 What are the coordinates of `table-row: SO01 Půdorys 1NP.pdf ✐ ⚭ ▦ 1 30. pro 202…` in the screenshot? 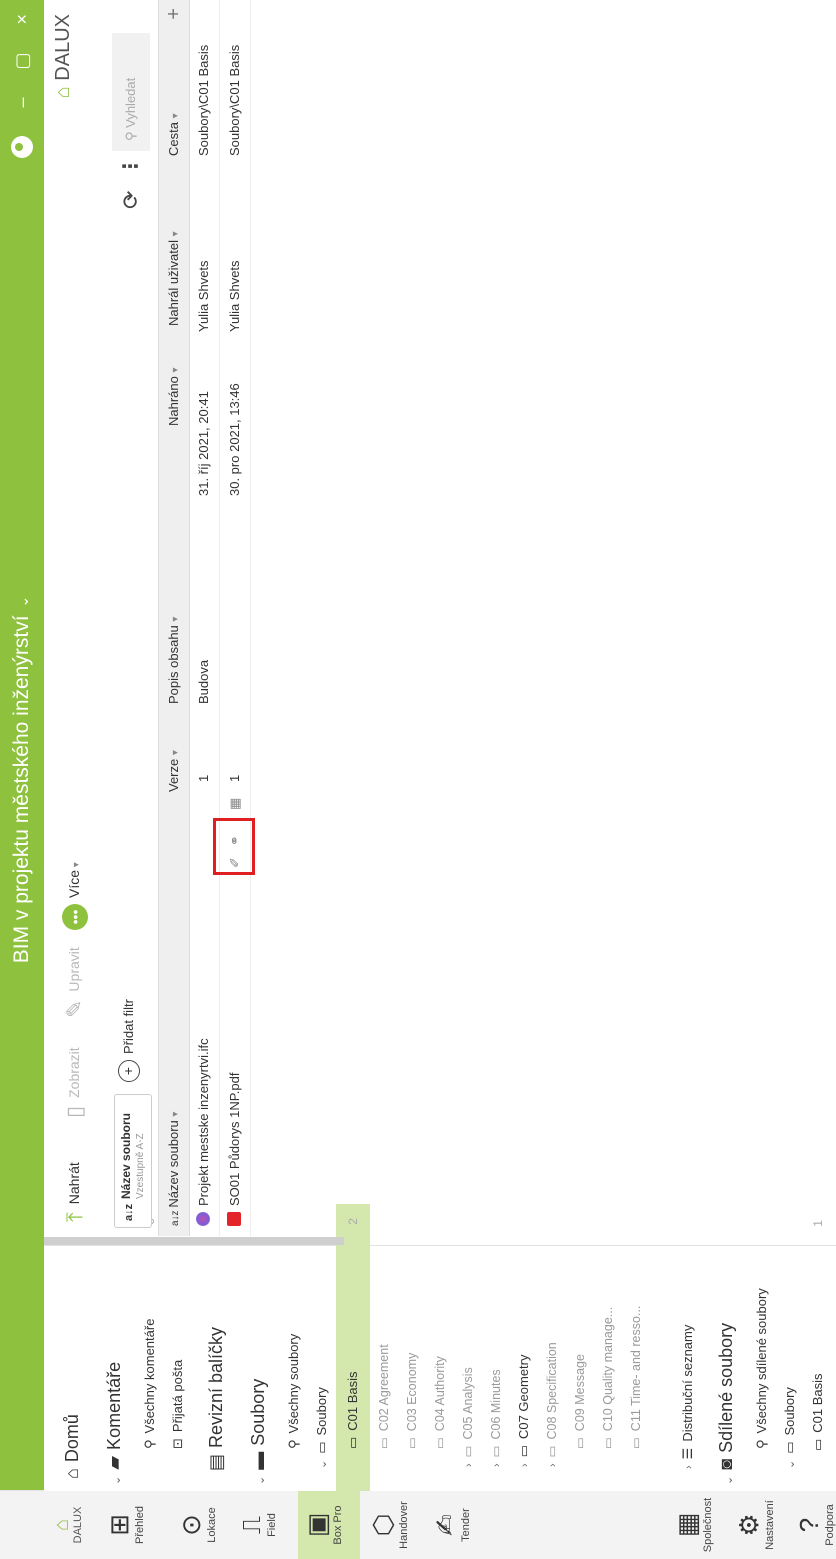 It's located at (235, 618).